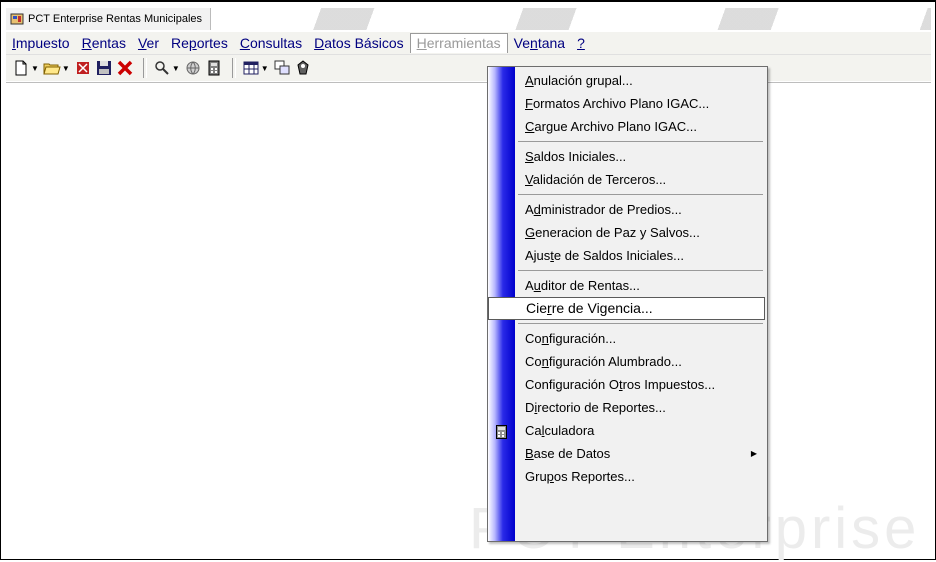 The height and width of the screenshot is (562, 936). What do you see at coordinates (551, 43) in the screenshot?
I see `menu-label-part: tana` at bounding box center [551, 43].